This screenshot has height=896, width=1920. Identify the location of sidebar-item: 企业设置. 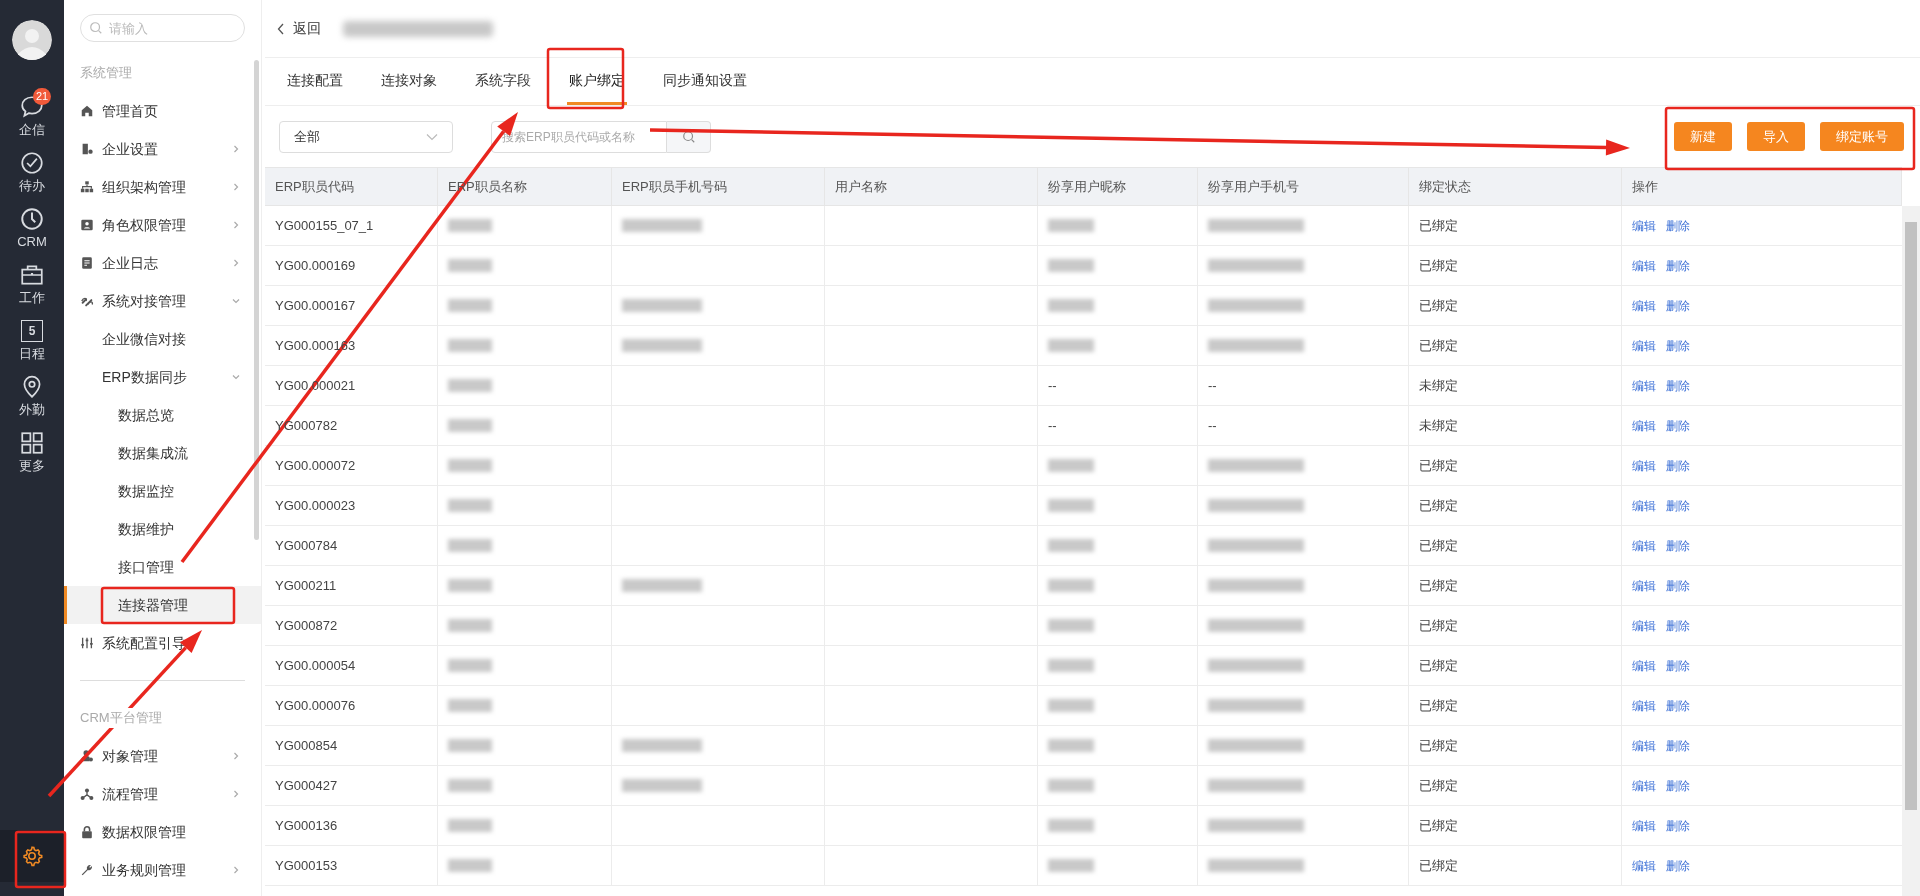
(162, 149).